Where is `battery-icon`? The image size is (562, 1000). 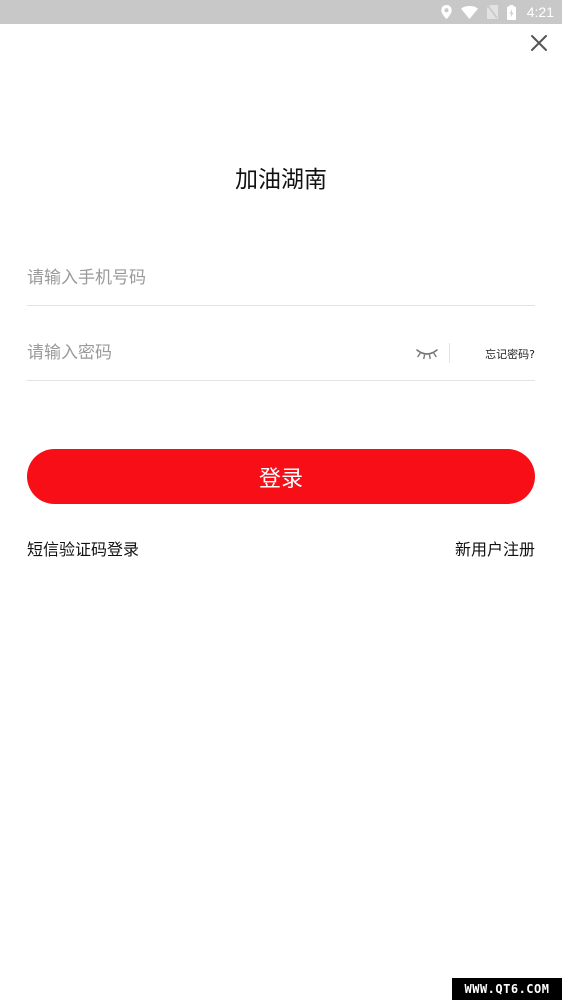
battery-icon is located at coordinates (511, 12).